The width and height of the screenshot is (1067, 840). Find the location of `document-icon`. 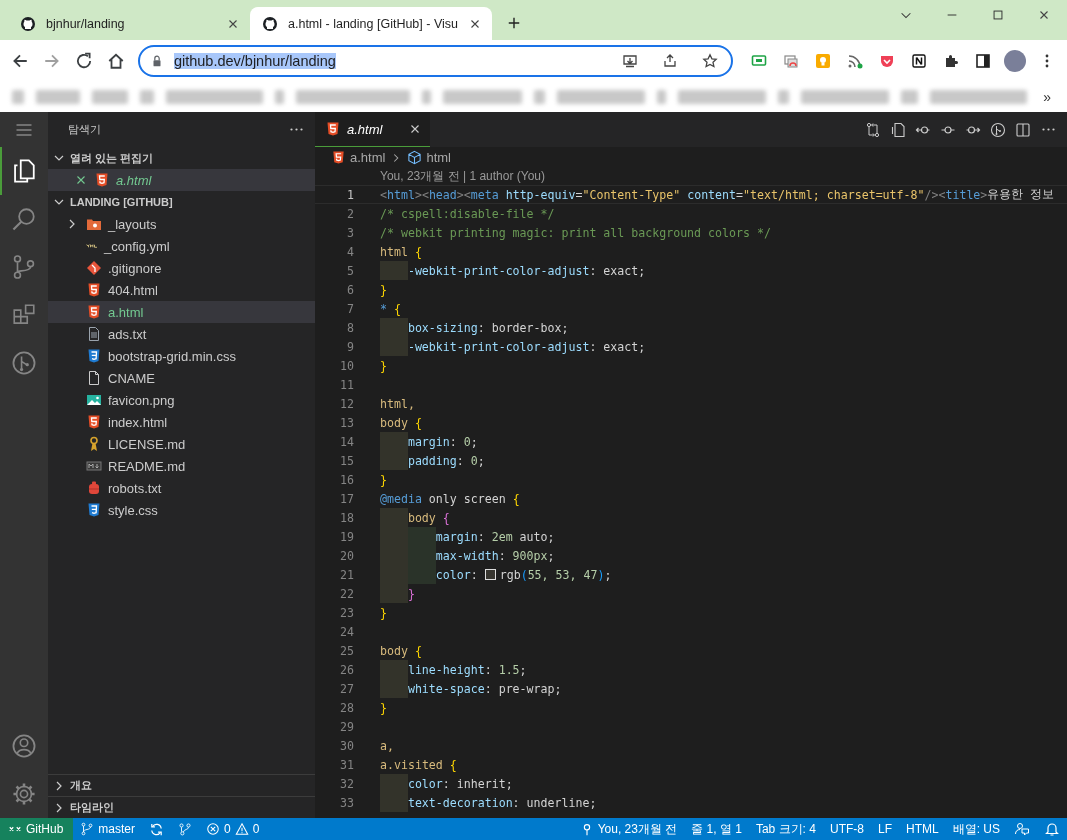

document-icon is located at coordinates (898, 129).